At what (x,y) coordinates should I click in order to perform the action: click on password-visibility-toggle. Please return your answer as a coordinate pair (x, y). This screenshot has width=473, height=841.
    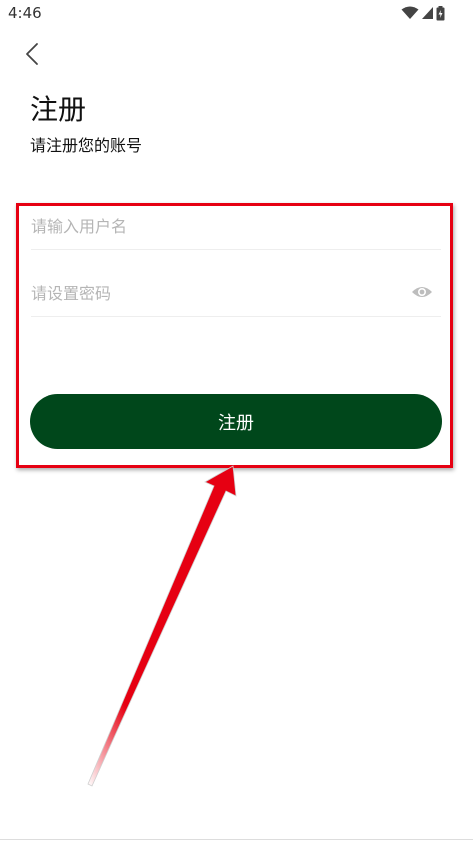
    Looking at the image, I should click on (422, 292).